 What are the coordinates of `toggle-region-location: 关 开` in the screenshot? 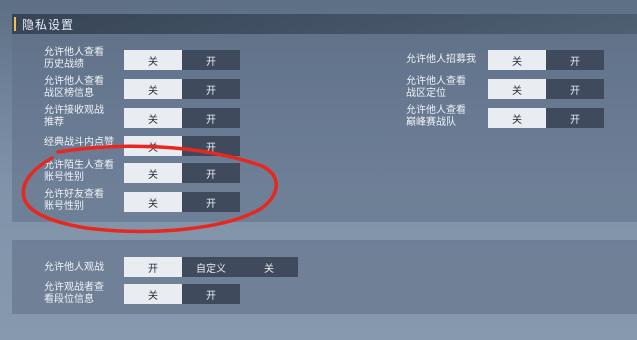 It's located at (546, 89).